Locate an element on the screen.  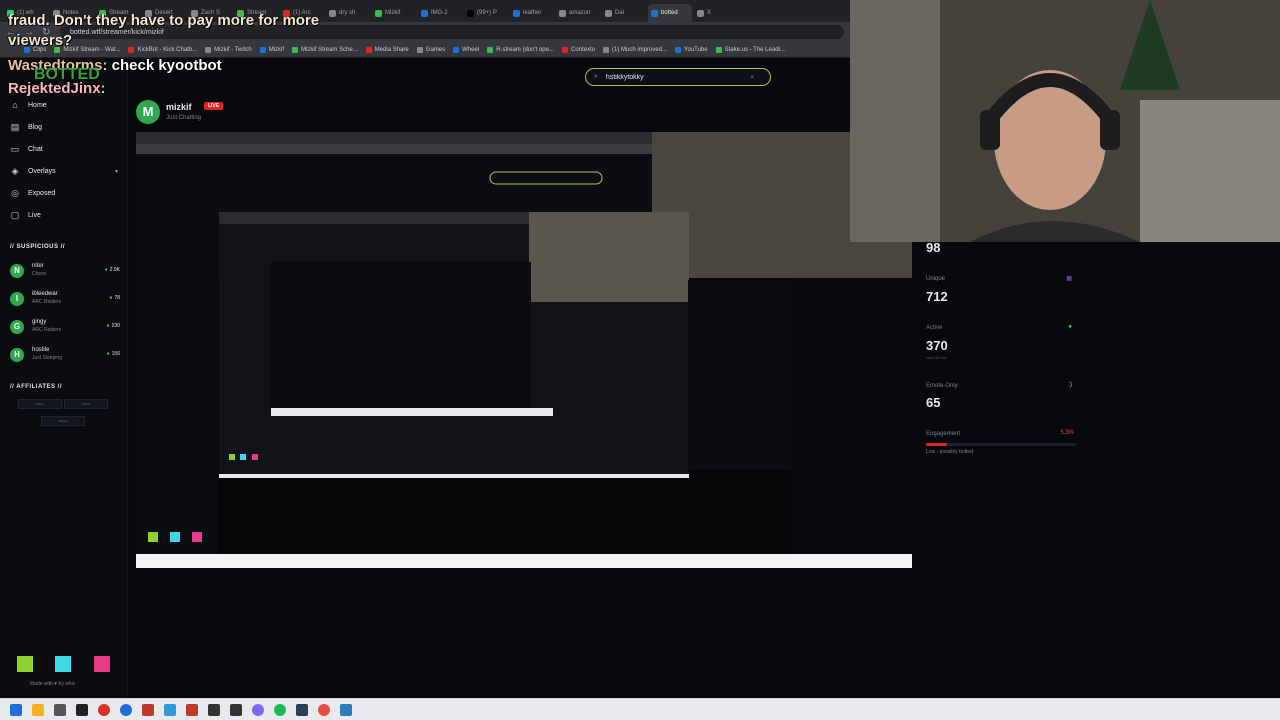
viewer-count: 156 is located at coordinates (113, 354).